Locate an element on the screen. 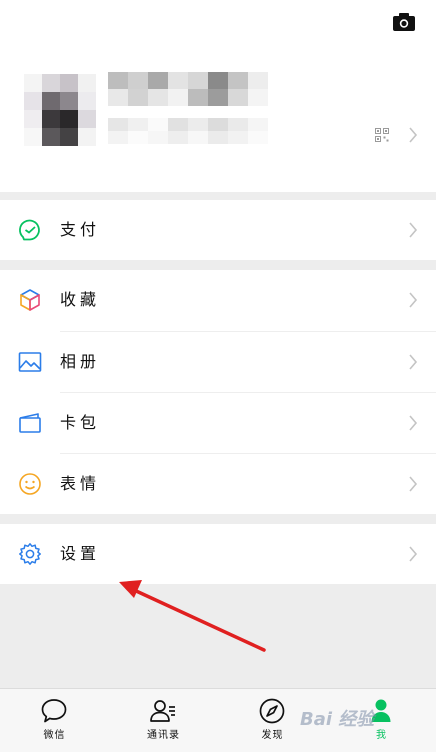 The height and width of the screenshot is (752, 436). menu-label: 收藏 is located at coordinates (80, 299).